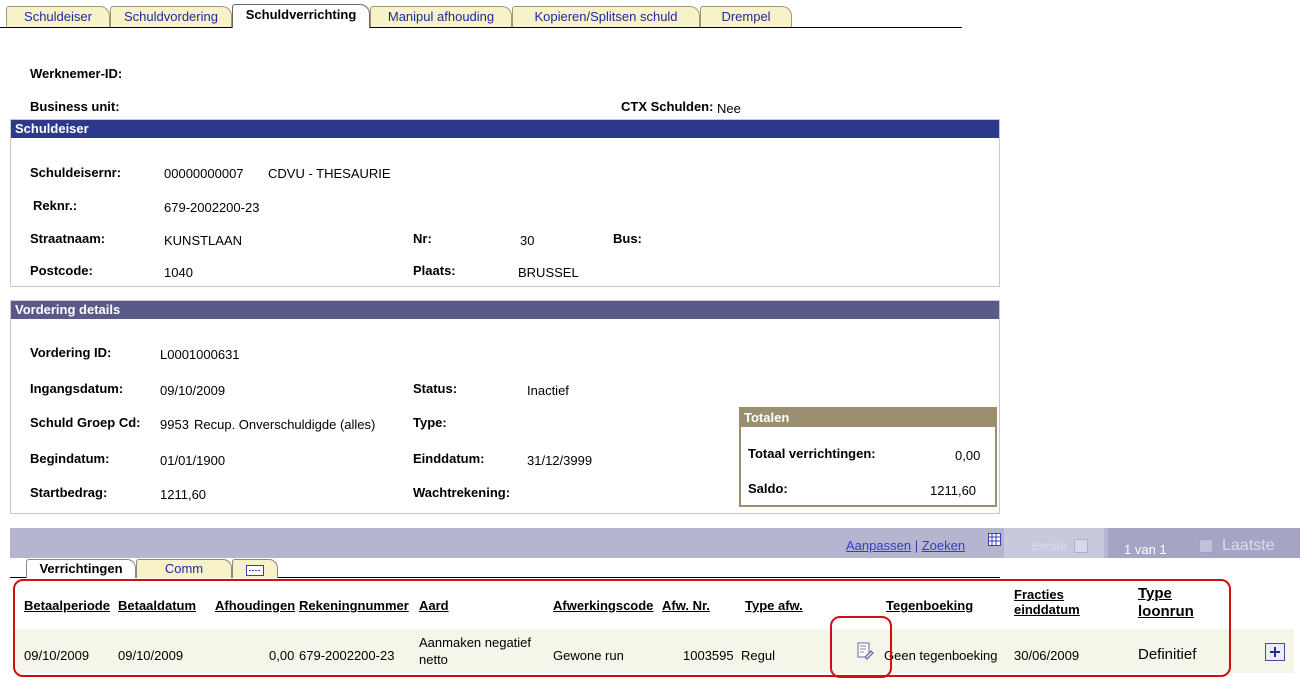 Image resolution: width=1300 pixels, height=678 pixels. What do you see at coordinates (1049, 546) in the screenshot?
I see `eerste-button: Eerste` at bounding box center [1049, 546].